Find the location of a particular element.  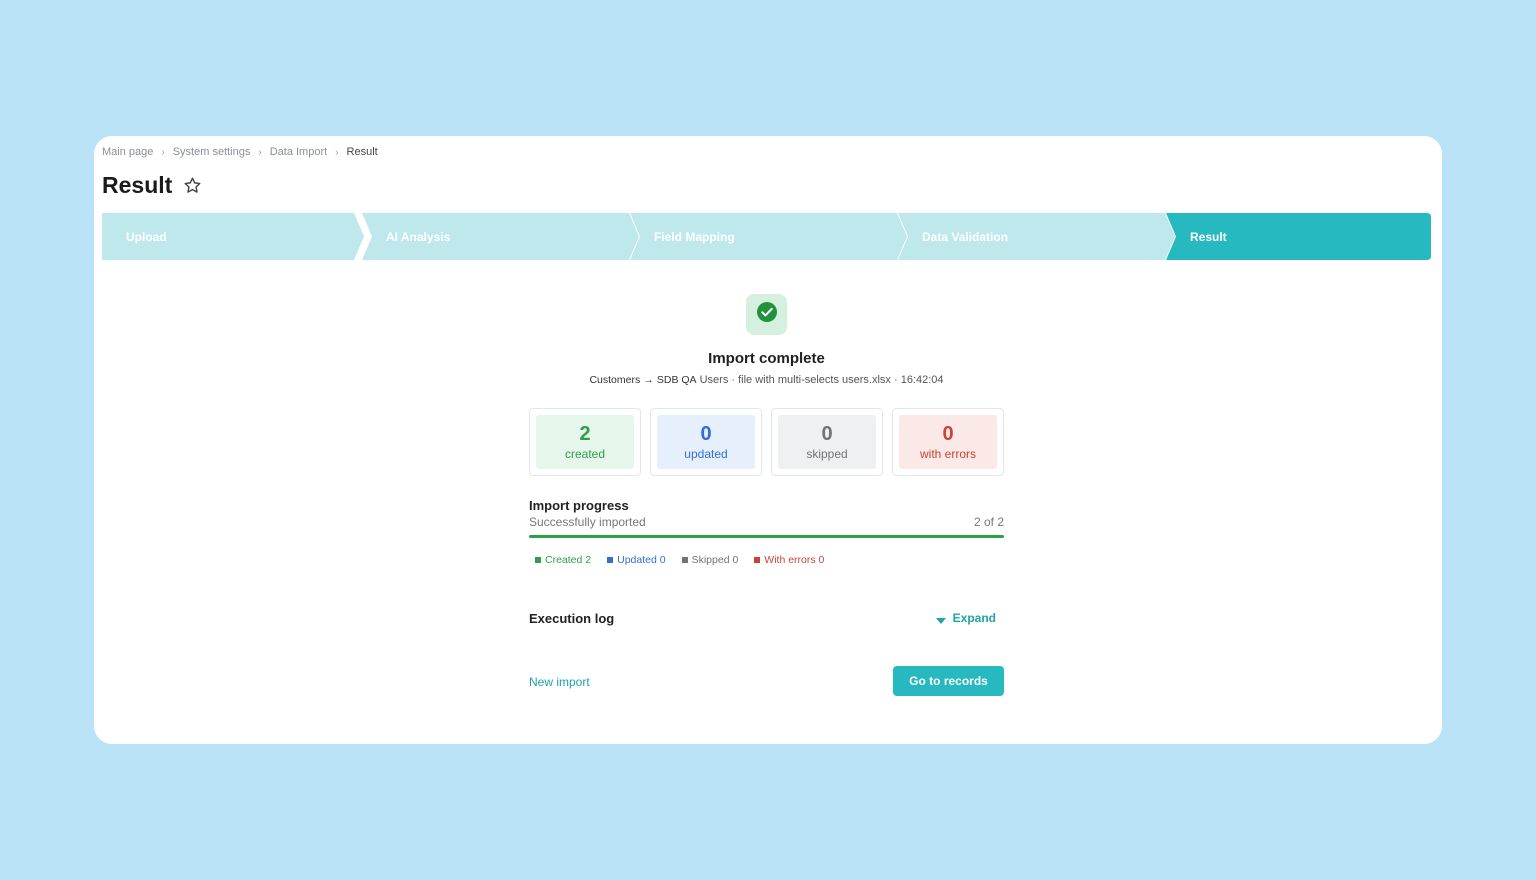

stat-skipped: 0 skipped is located at coordinates (827, 442).